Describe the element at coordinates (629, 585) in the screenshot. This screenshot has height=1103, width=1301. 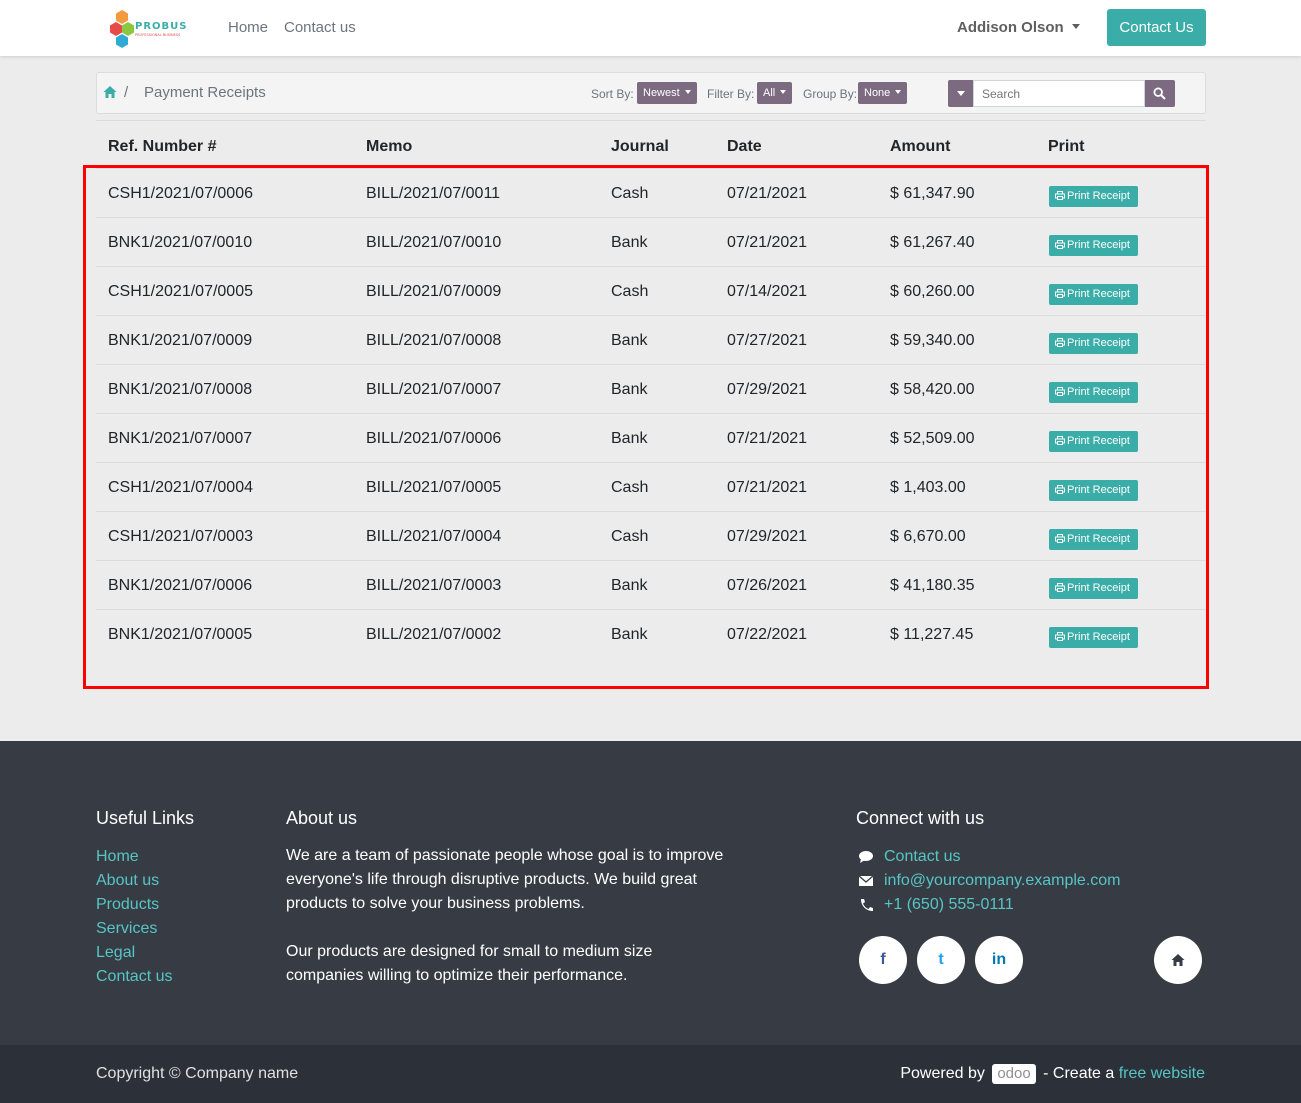
I see `cell-journal: Bank` at that location.